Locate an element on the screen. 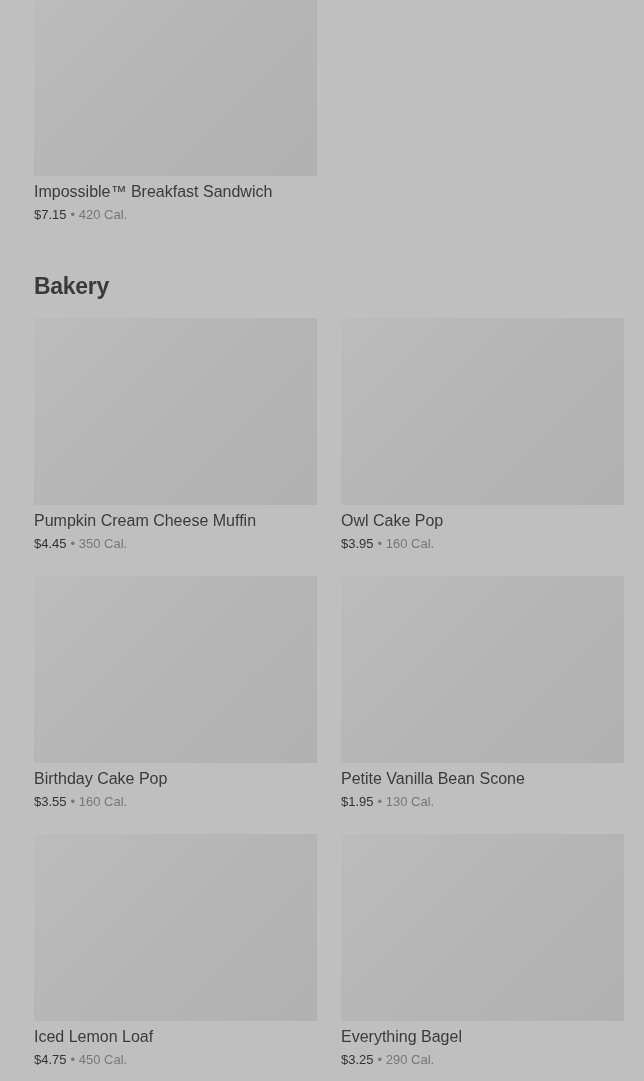 Image resolution: width=644 pixels, height=1081 pixels. item-name: Iced Lemon Loaf is located at coordinates (175, 1037).